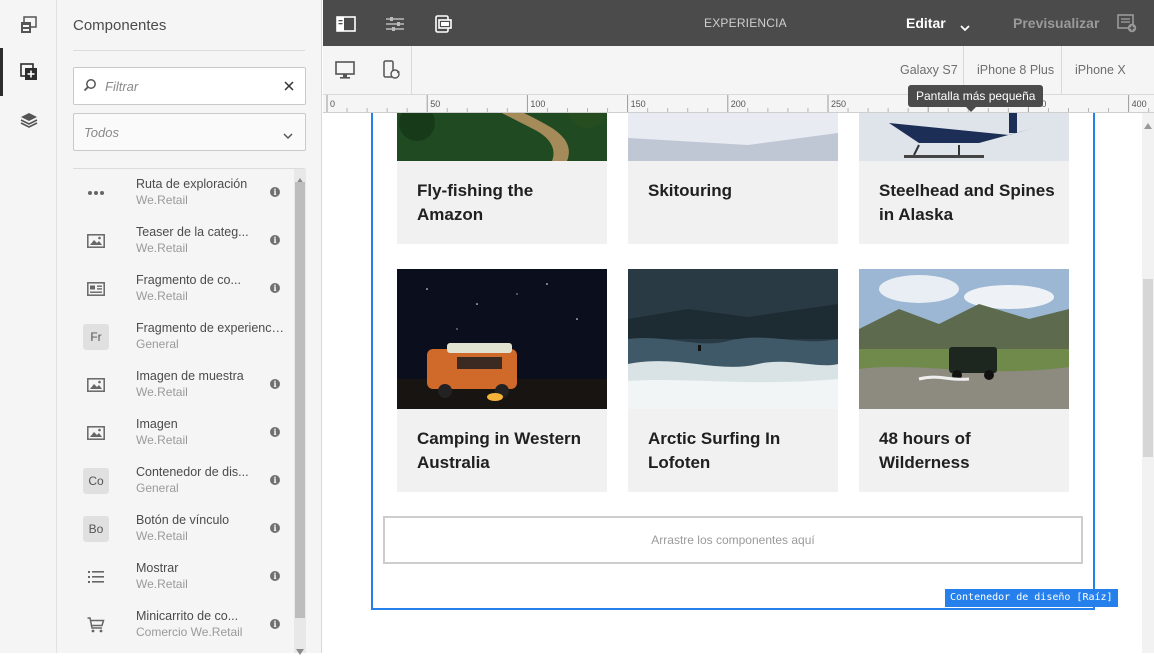 Image resolution: width=1154 pixels, height=660 pixels. Describe the element at coordinates (838, 104) in the screenshot. I see `ruler-label: 250` at that location.